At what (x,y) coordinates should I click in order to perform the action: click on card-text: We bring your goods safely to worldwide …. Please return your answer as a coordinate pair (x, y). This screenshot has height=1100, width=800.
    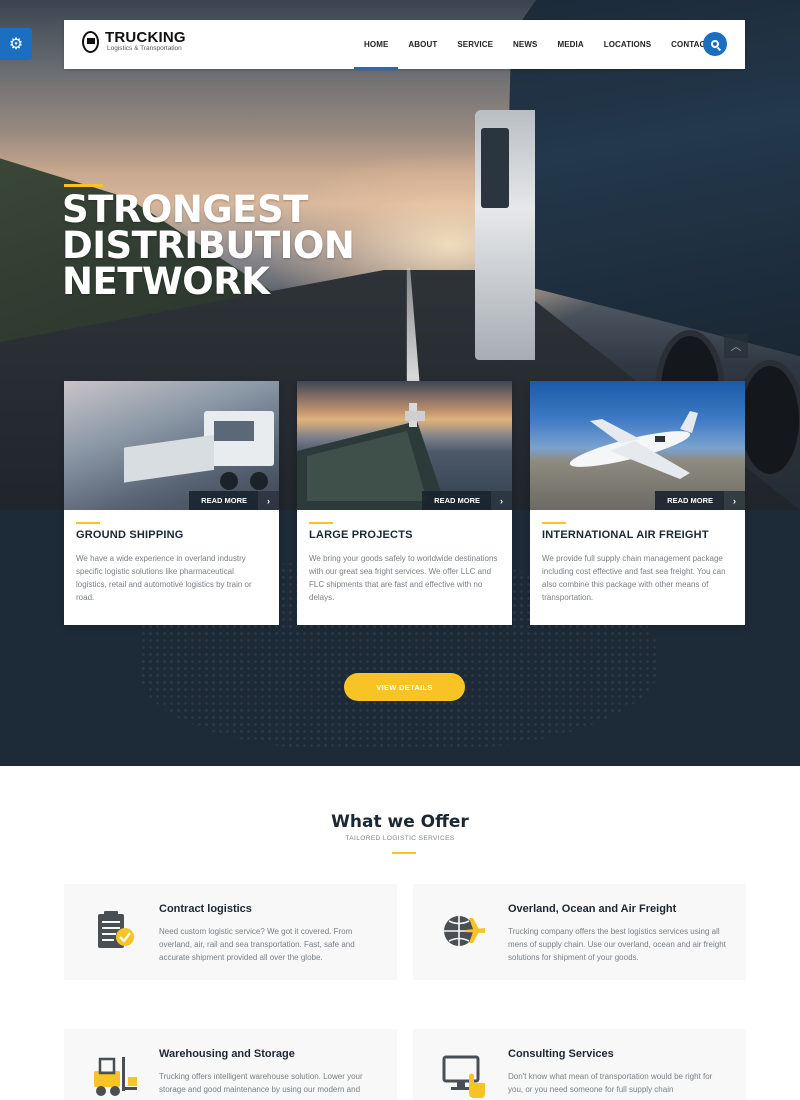
    Looking at the image, I should click on (403, 578).